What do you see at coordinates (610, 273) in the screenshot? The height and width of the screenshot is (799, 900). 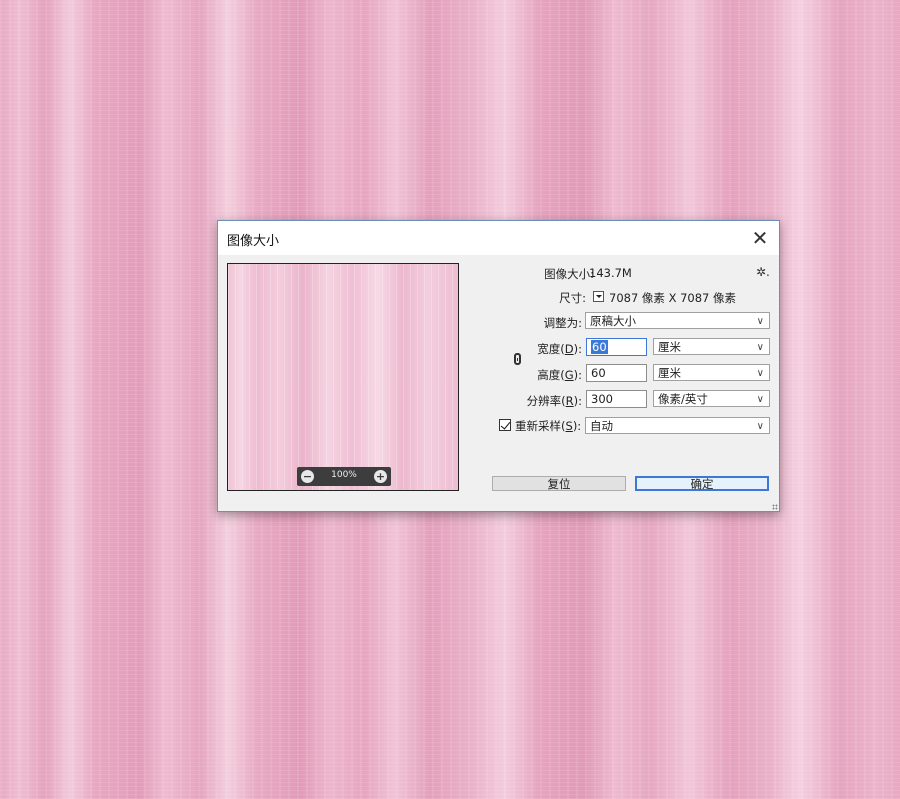 I see `image-size-value: 143.7M` at bounding box center [610, 273].